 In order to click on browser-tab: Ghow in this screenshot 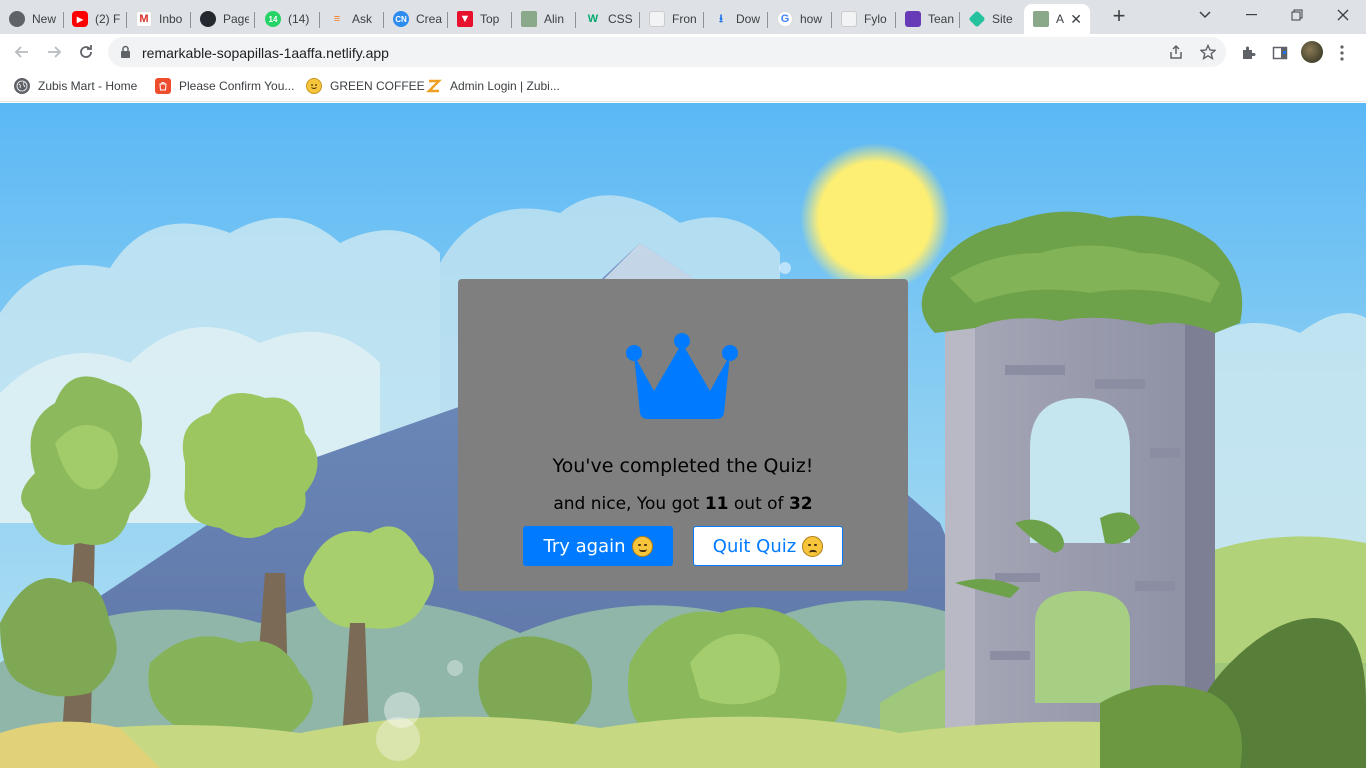, I will do `click(800, 19)`.